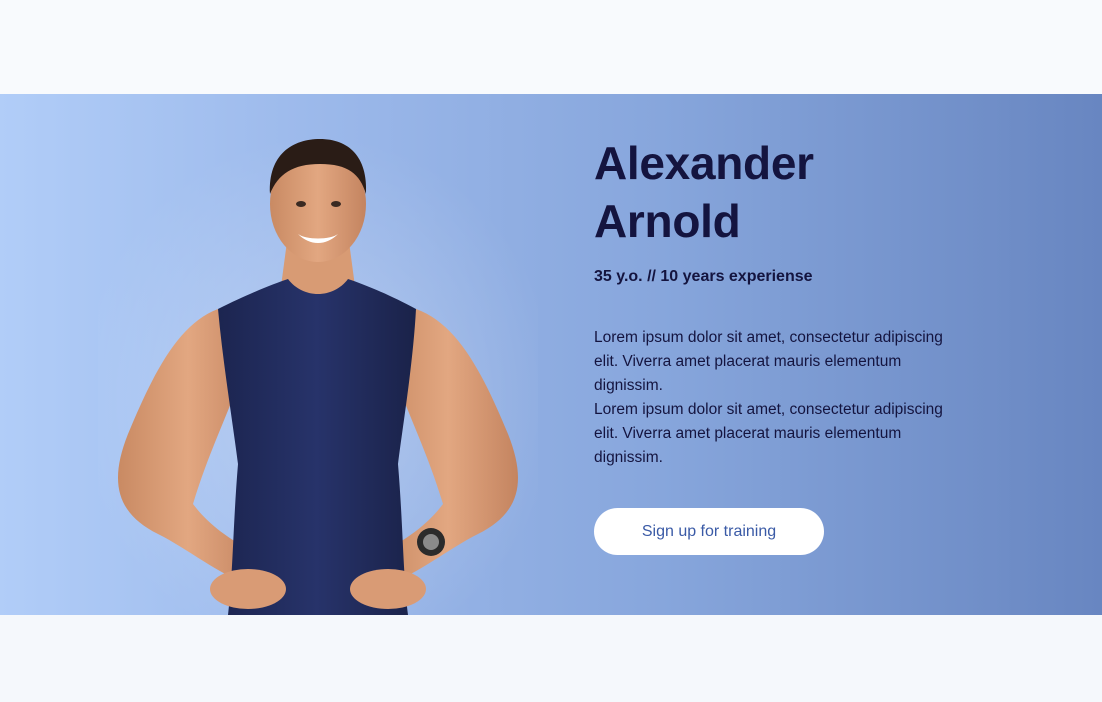 This screenshot has width=1102, height=702. Describe the element at coordinates (703, 276) in the screenshot. I see `trainer-age-experience: 35 y.o. // 10 years experiense` at that location.